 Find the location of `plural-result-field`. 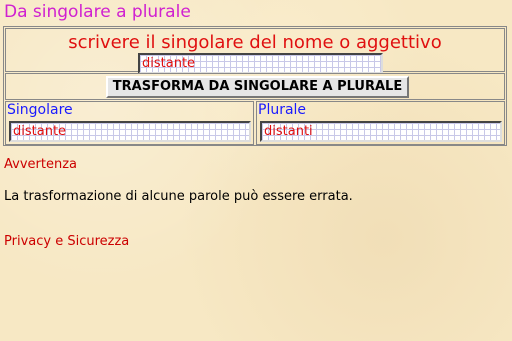

plural-result-field is located at coordinates (381, 131).